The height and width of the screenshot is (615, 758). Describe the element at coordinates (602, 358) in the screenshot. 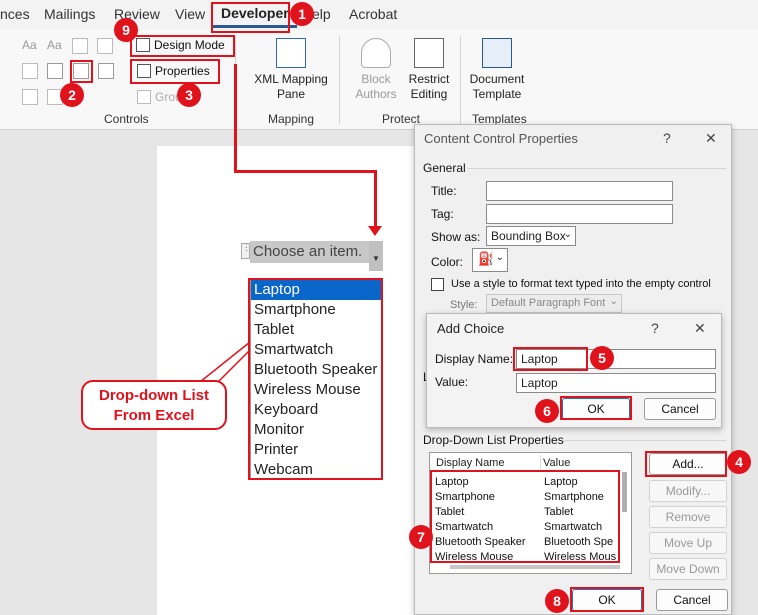

I see `step-badge: 5` at that location.